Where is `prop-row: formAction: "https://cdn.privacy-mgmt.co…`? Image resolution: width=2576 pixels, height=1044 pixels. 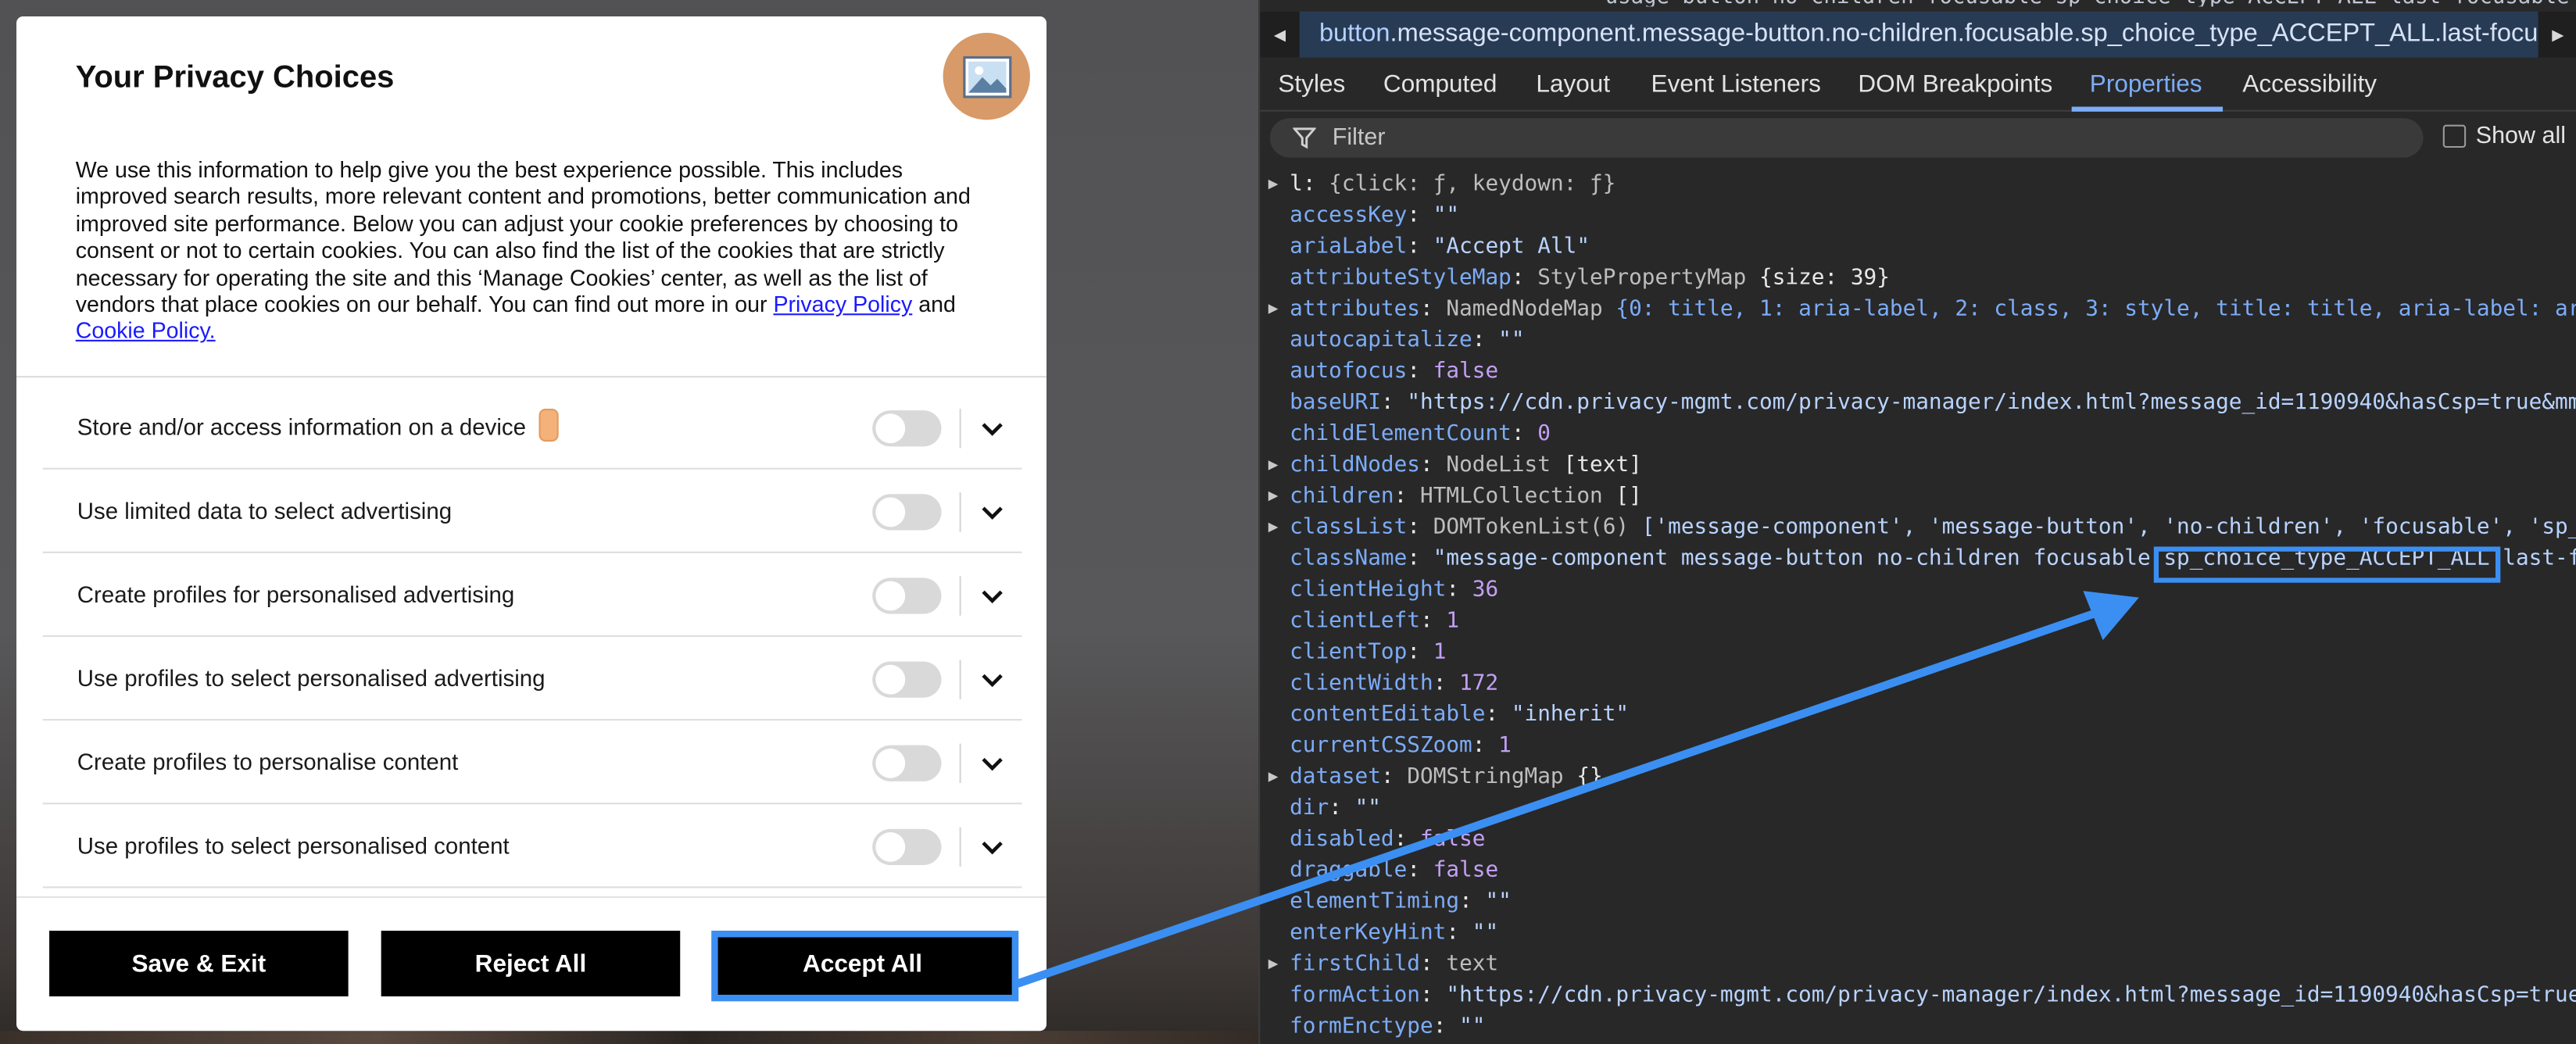 prop-row: formAction: "https://cdn.privacy-mgmt.co… is located at coordinates (1918, 995).